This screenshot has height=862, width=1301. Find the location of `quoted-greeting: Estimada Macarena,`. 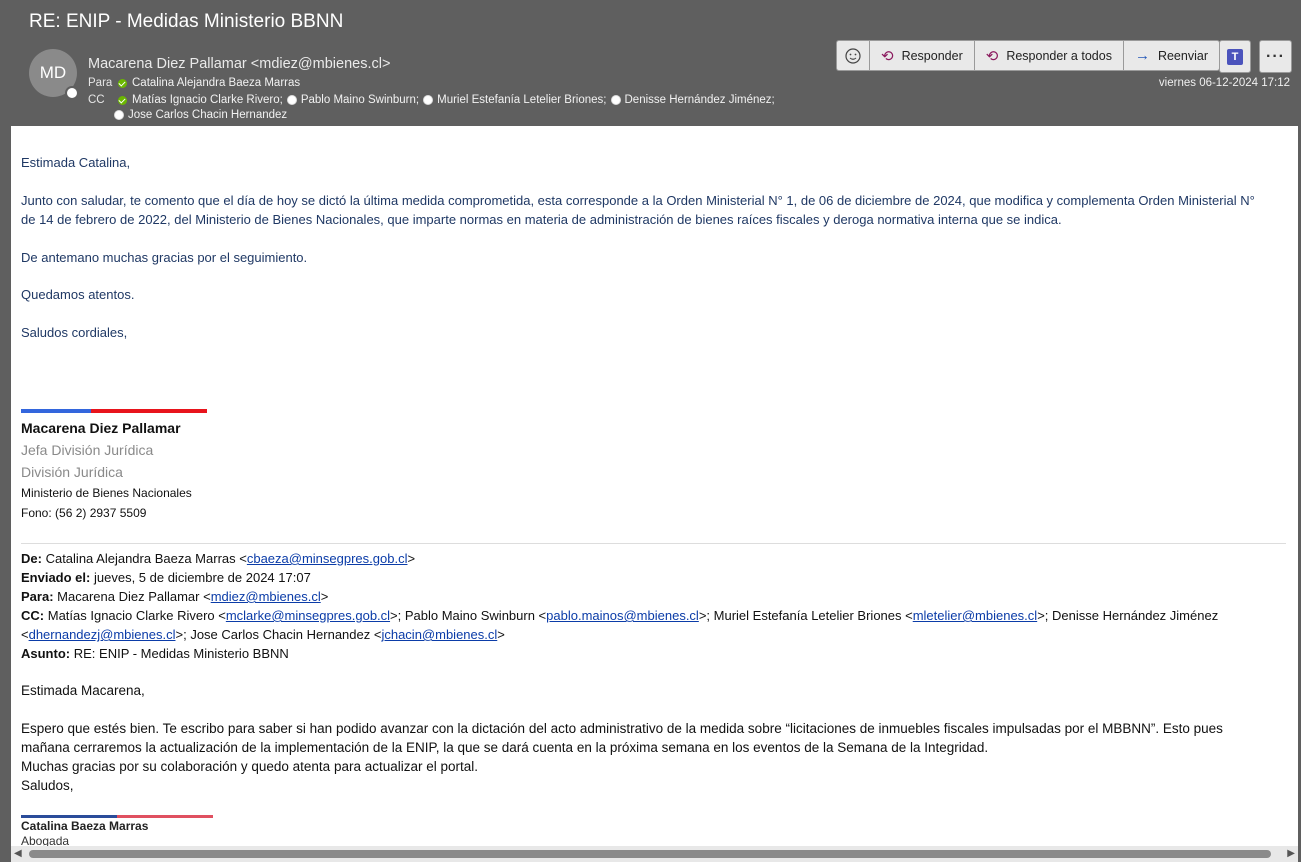

quoted-greeting: Estimada Macarena, is located at coordinates (83, 690).